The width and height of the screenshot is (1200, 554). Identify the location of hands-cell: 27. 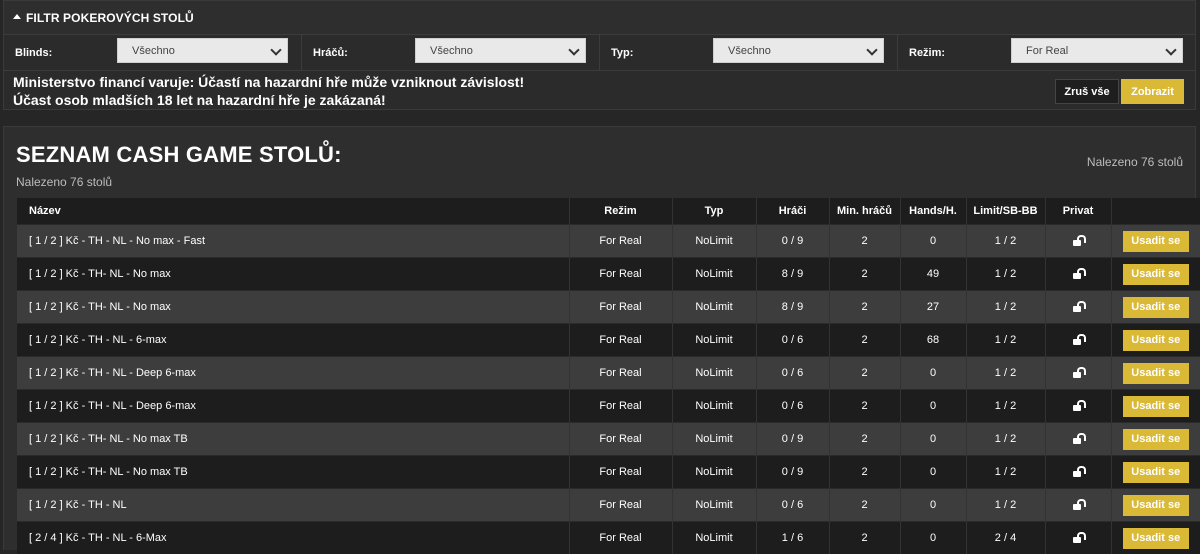
(933, 307).